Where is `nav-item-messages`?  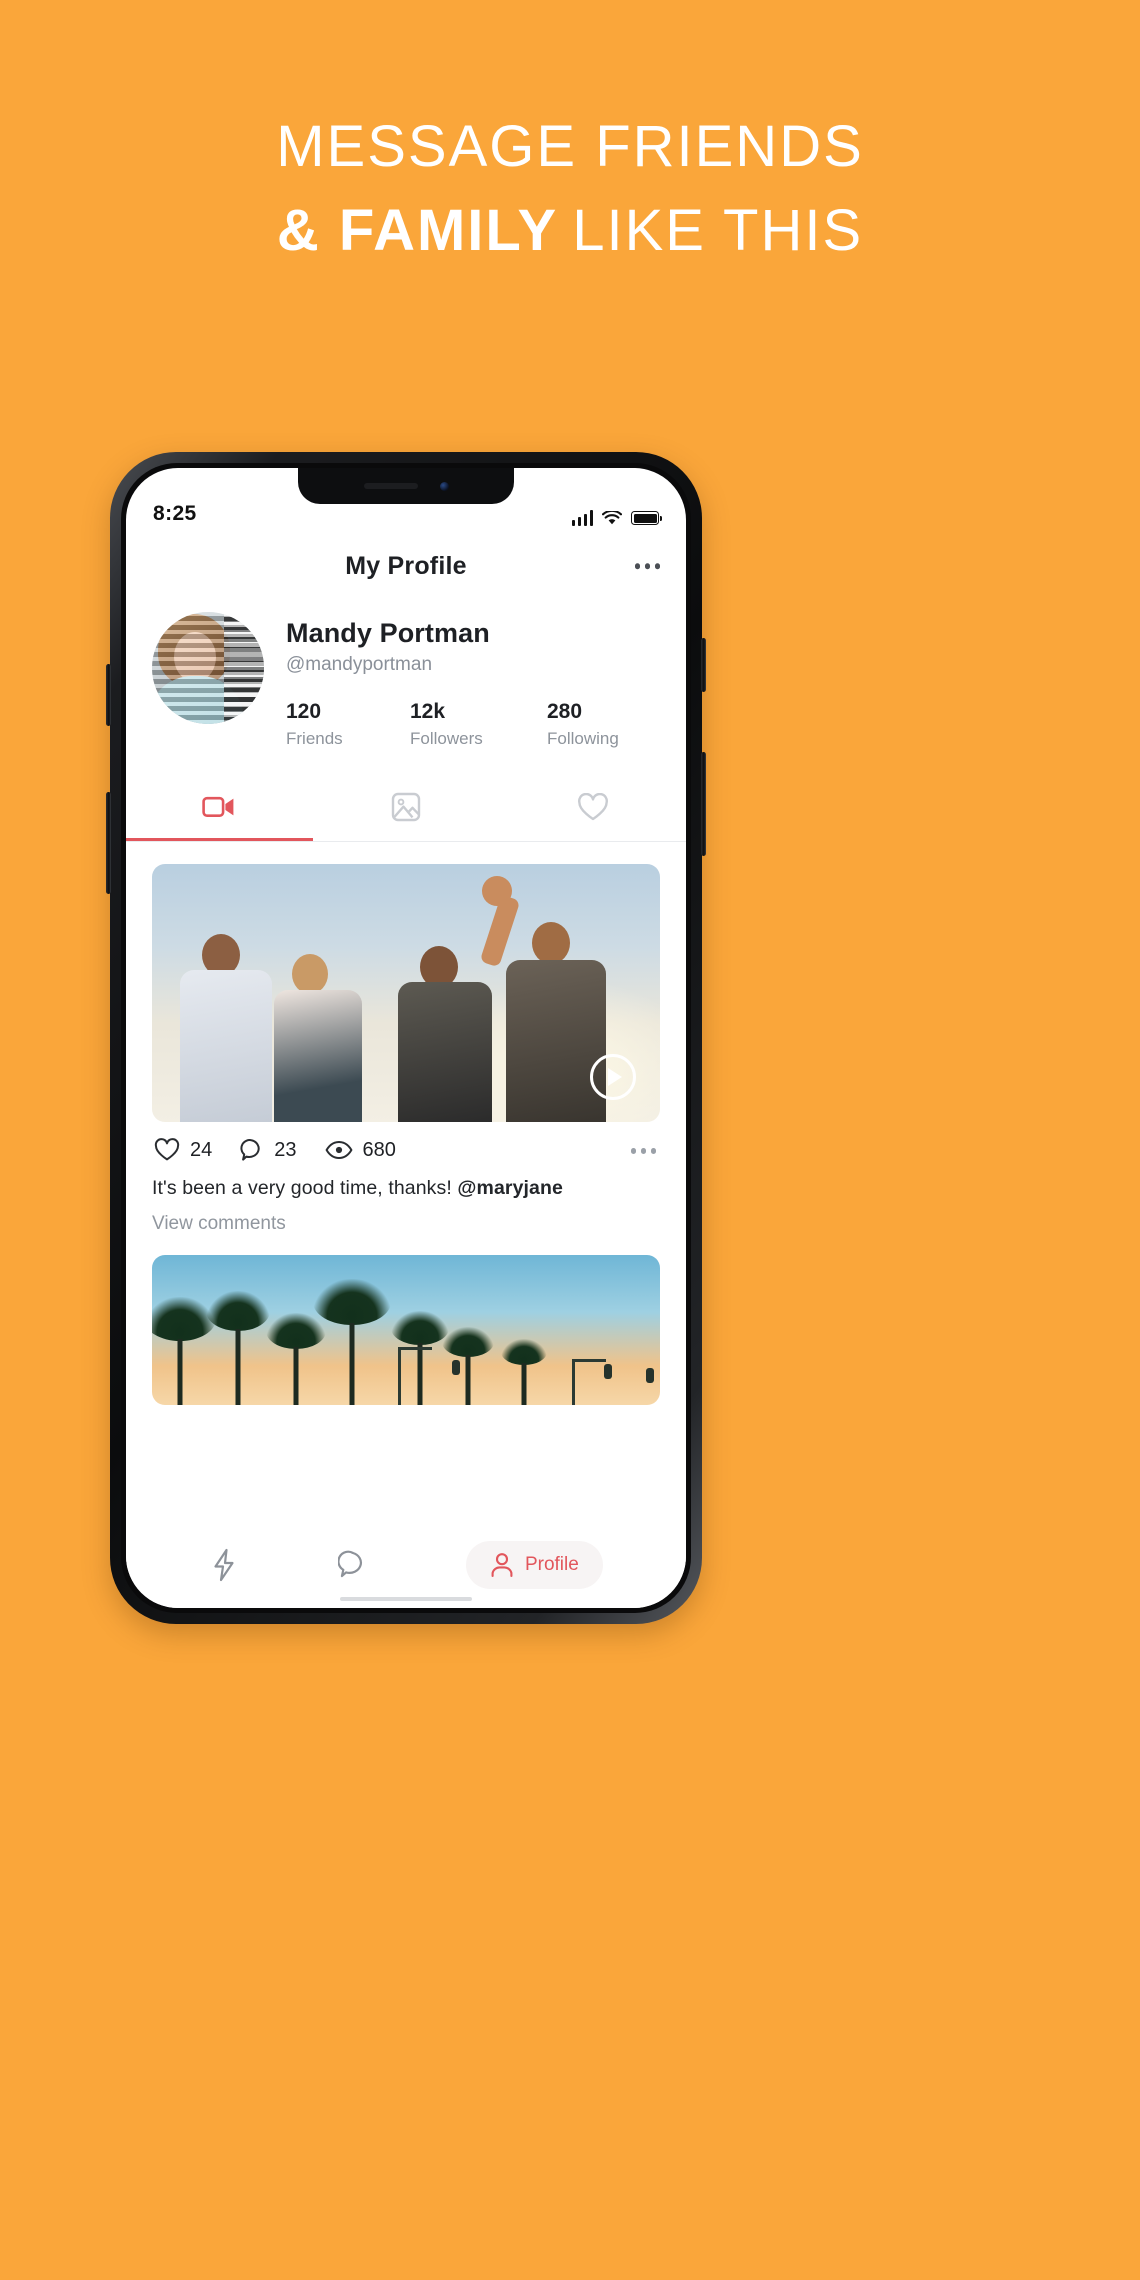 nav-item-messages is located at coordinates (352, 1565).